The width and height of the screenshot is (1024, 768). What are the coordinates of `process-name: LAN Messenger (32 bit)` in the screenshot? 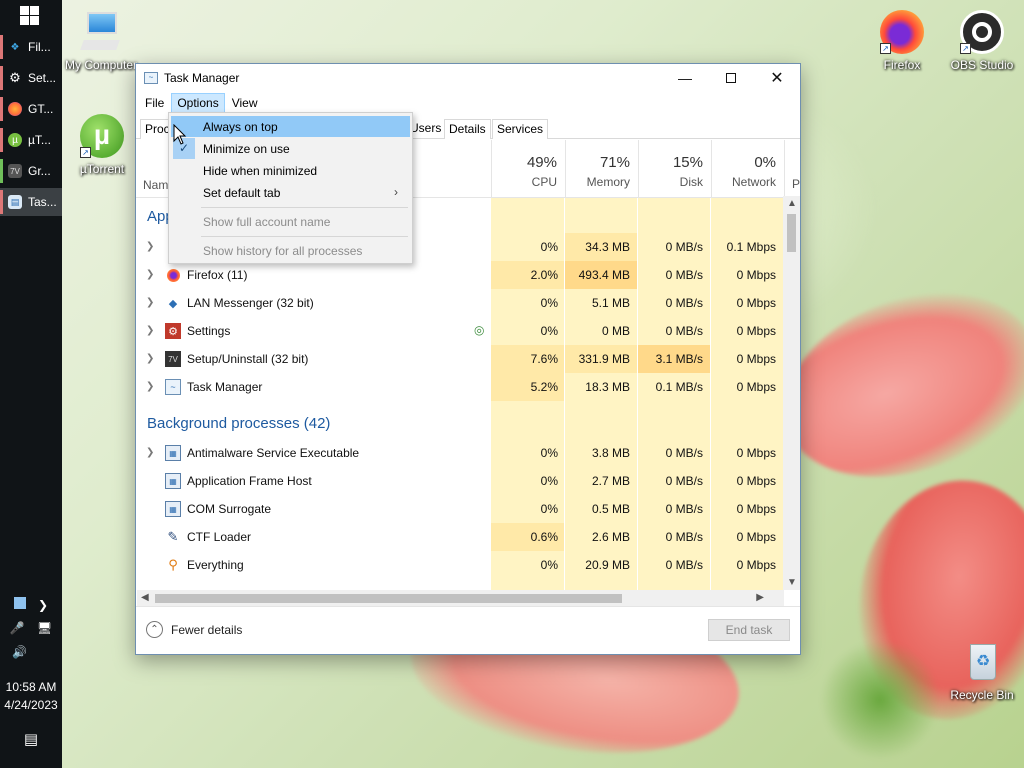 It's located at (250, 303).